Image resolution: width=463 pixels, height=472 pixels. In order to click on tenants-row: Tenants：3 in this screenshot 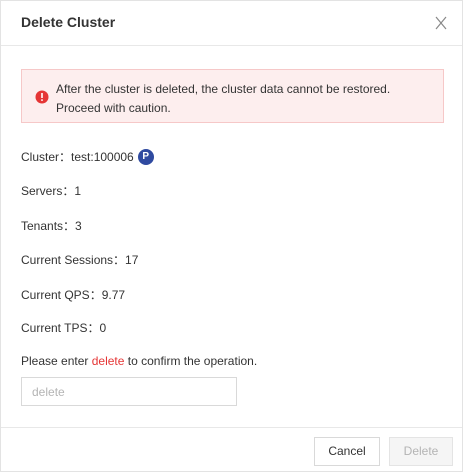, I will do `click(51, 226)`.